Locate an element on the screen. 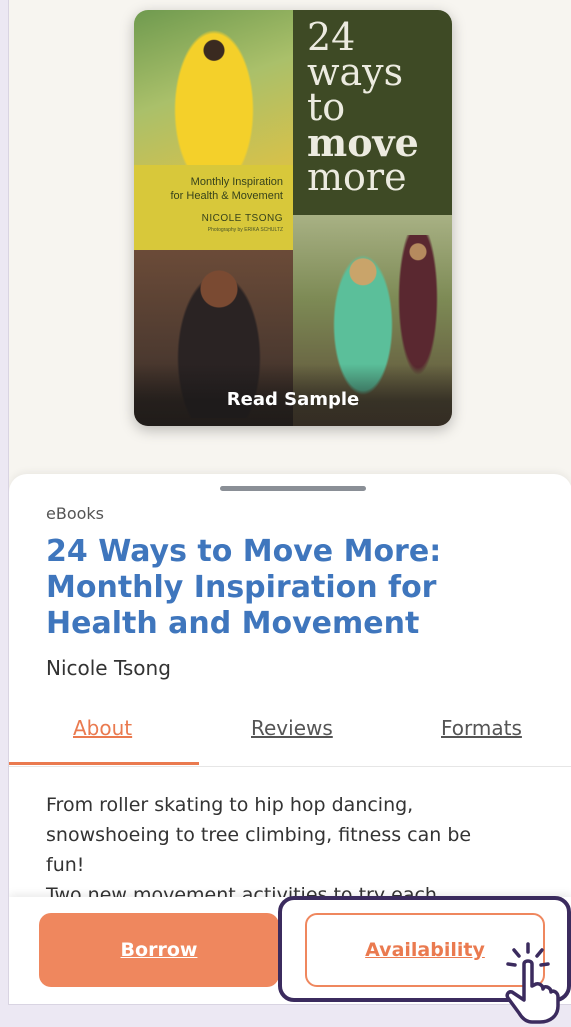 This screenshot has width=571, height=1027. tab-reviews: Reviews is located at coordinates (292, 728).